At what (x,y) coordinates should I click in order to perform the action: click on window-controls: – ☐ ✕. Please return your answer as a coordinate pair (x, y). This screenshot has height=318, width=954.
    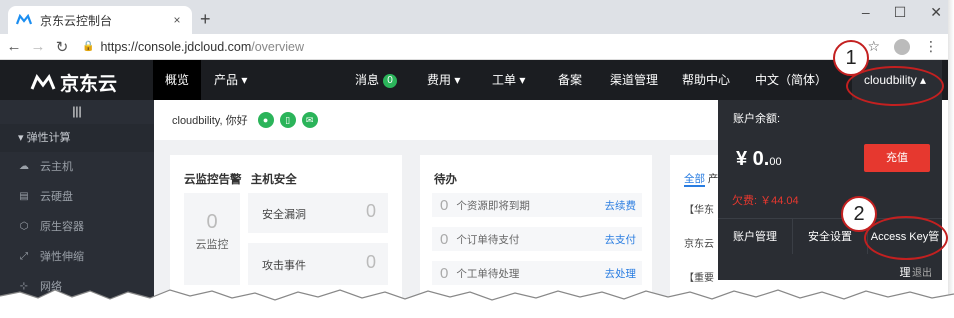
    Looking at the image, I should click on (902, 12).